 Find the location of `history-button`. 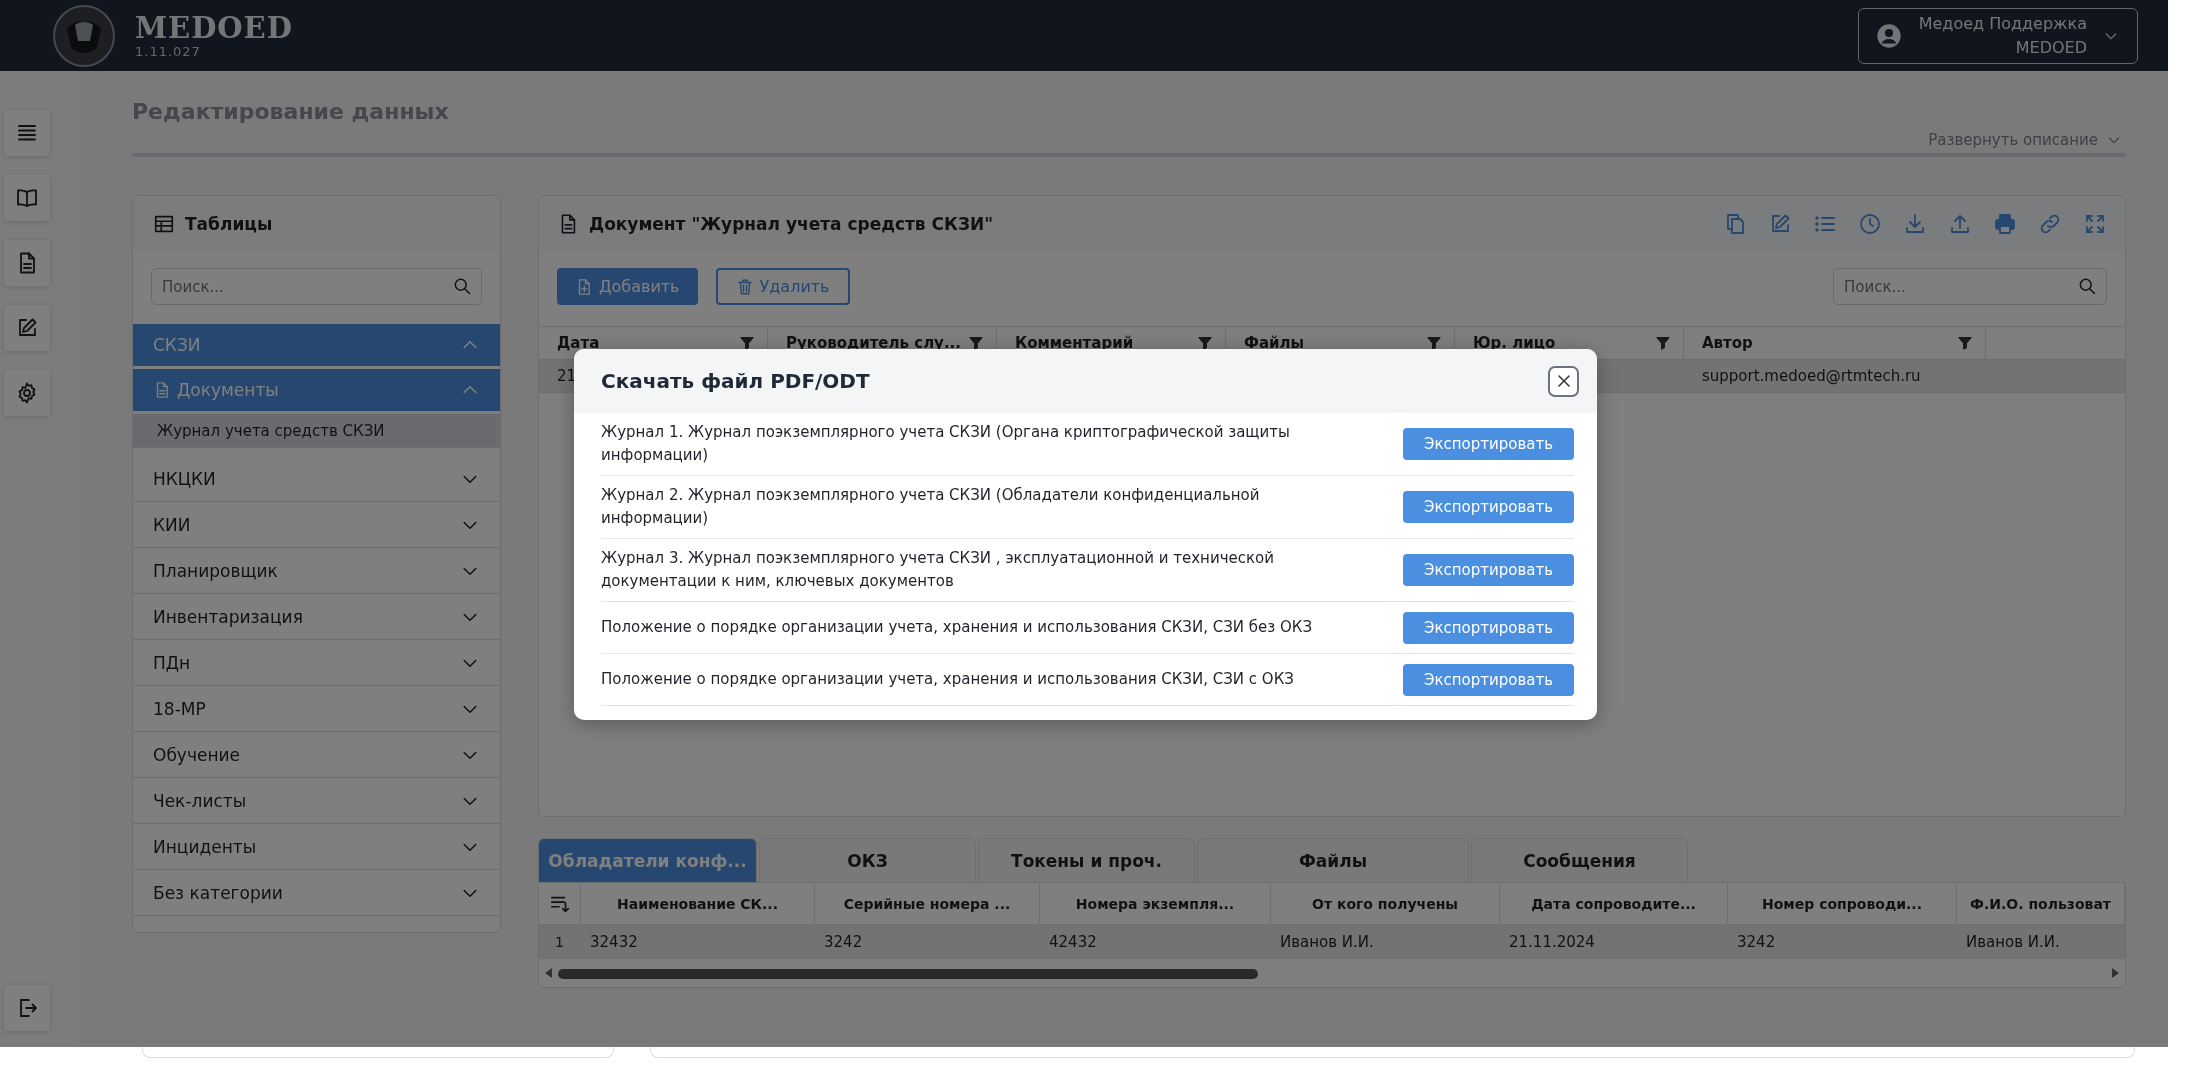

history-button is located at coordinates (1870, 223).